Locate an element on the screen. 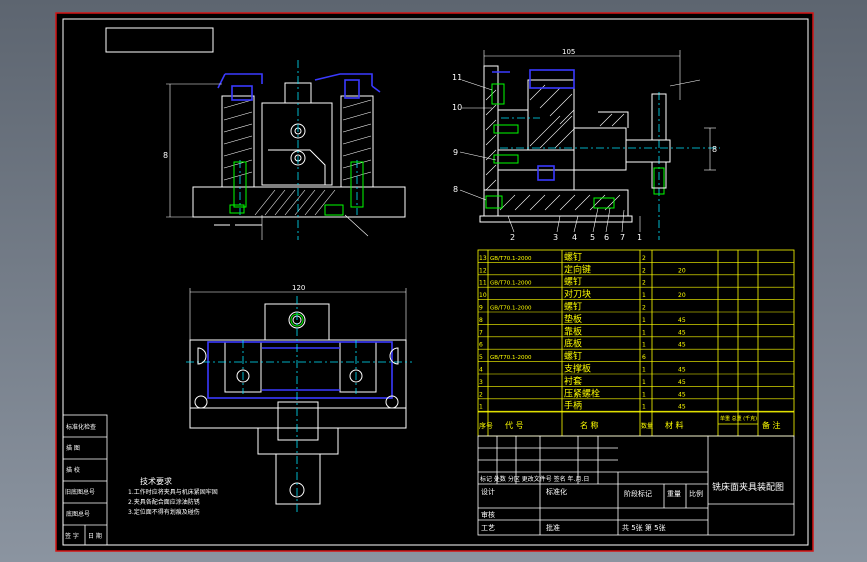 The image size is (867, 562). notes-line: 3.定位面不得有划痕及碰伤 is located at coordinates (164, 512).